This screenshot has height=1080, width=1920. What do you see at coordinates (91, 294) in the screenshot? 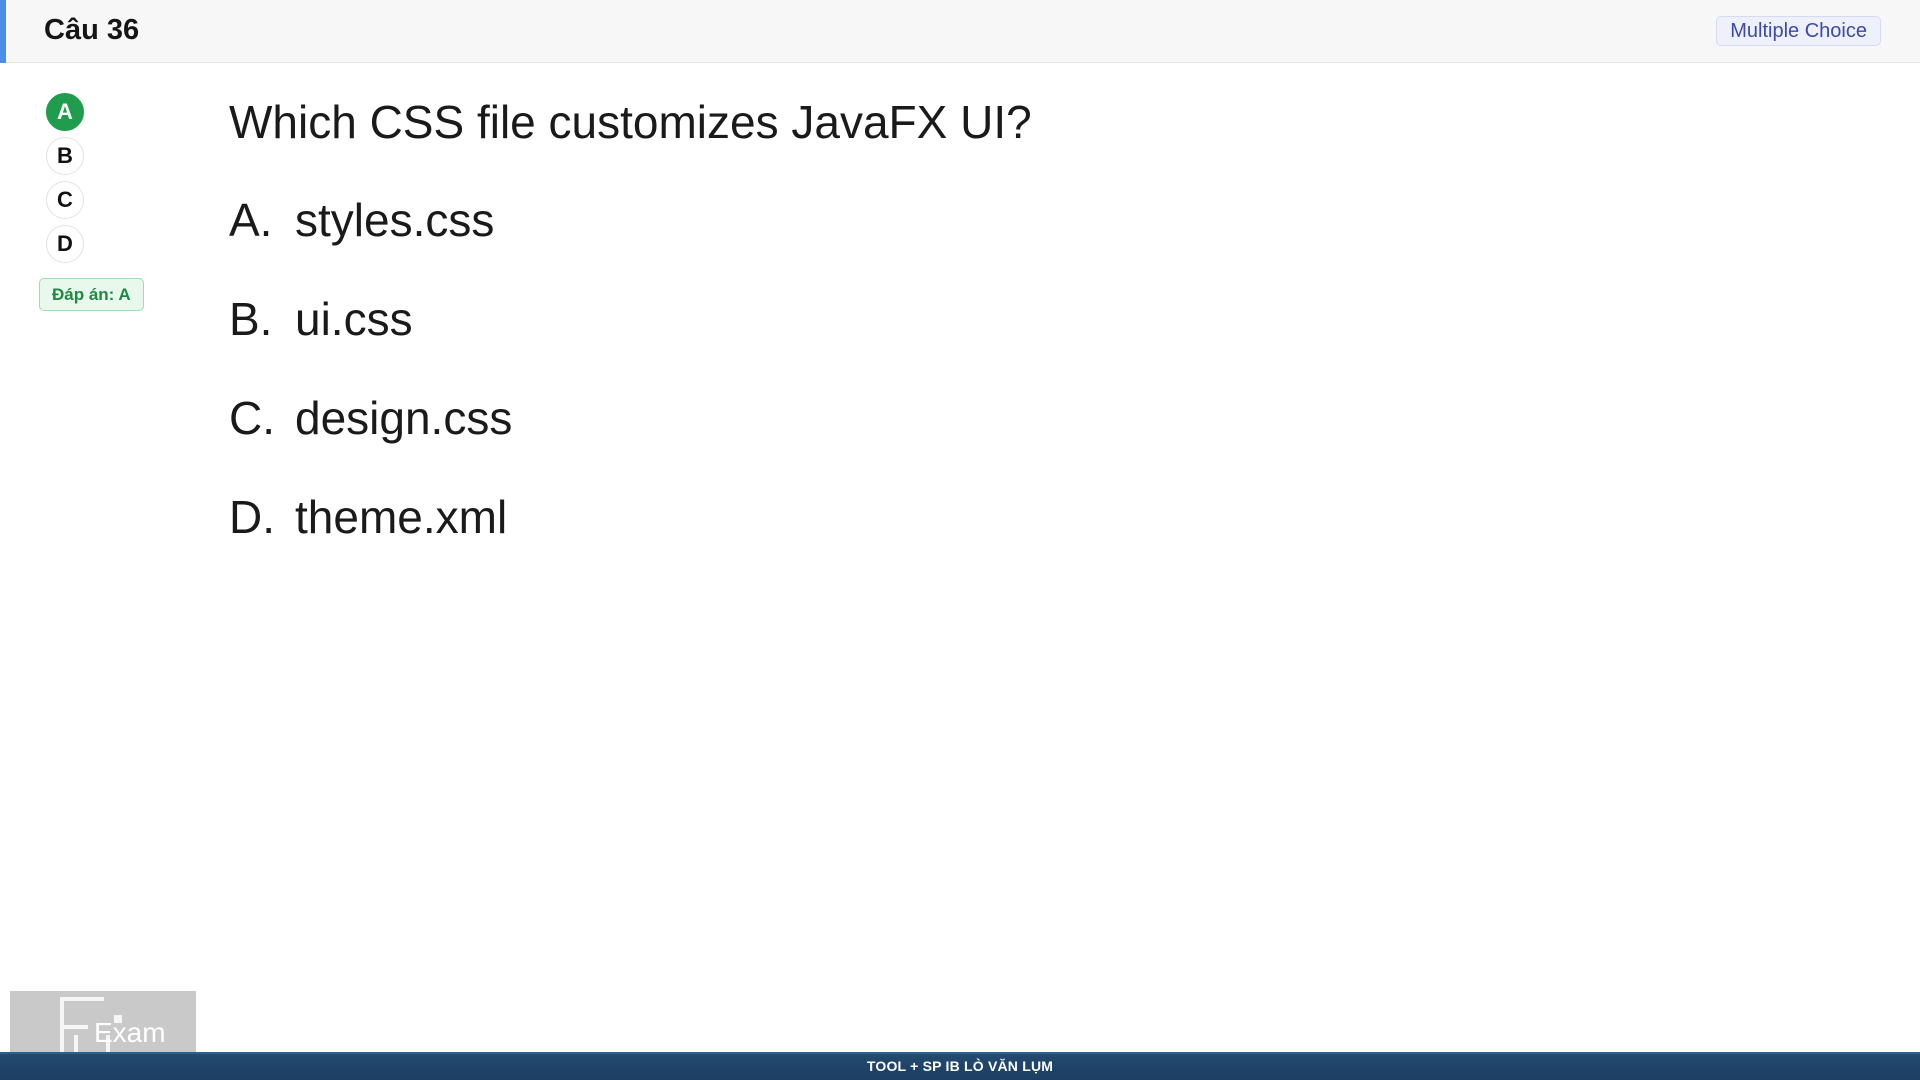
I see `correct-answer-badge: Đáp án: A` at bounding box center [91, 294].